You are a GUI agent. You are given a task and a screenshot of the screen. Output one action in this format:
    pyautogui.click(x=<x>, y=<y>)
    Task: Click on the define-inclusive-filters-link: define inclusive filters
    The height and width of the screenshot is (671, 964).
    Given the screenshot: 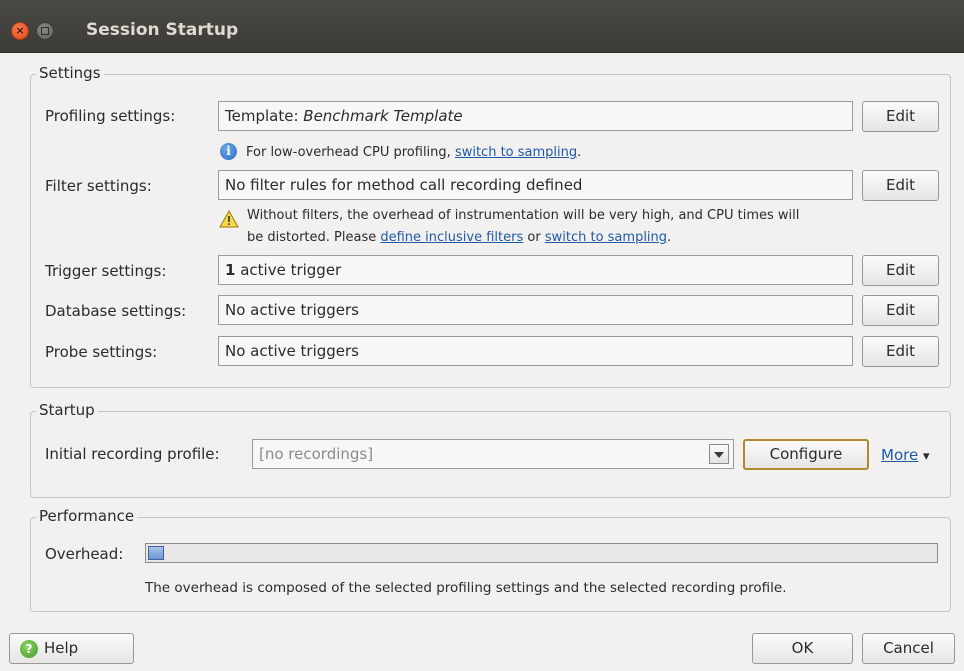 What is the action you would take?
    pyautogui.click(x=451, y=237)
    